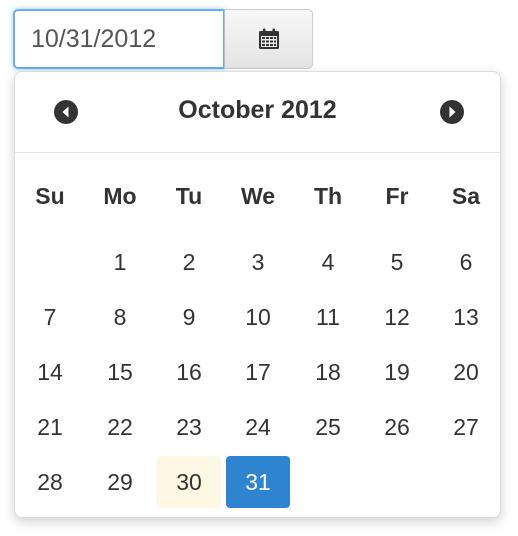 Image resolution: width=518 pixels, height=536 pixels. What do you see at coordinates (50, 427) in the screenshot?
I see `day-cell: 21` at bounding box center [50, 427].